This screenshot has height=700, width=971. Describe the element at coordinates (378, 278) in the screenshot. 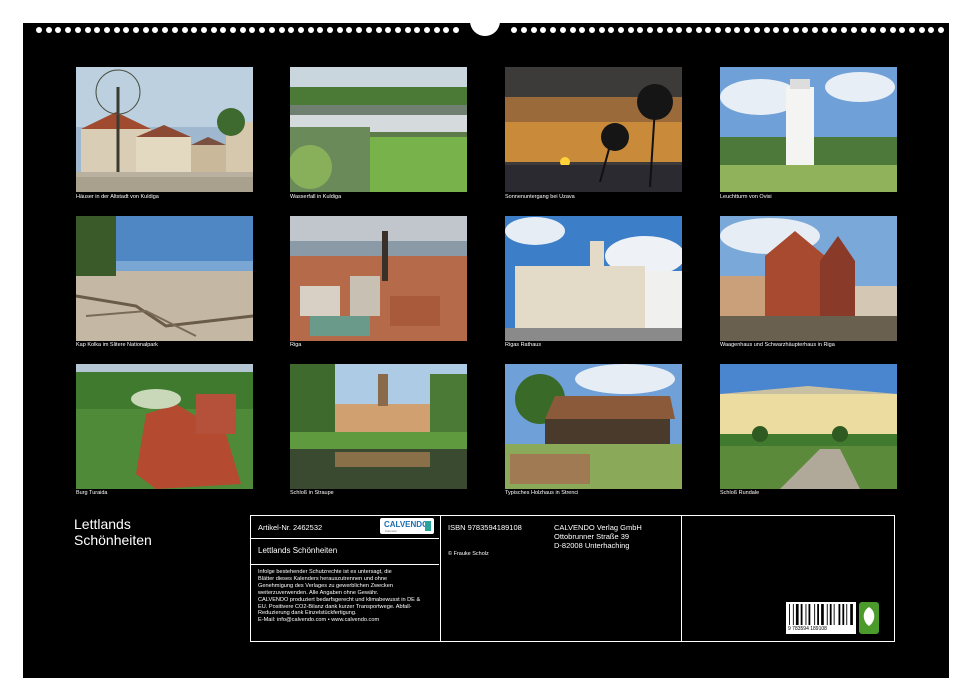

I see `photo-riga` at that location.